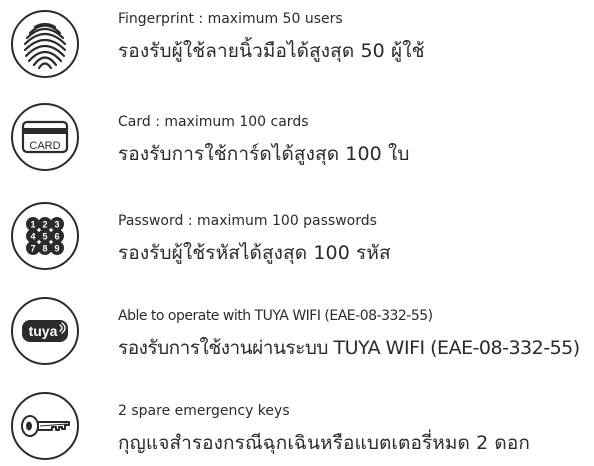 The image size is (594, 466). Describe the element at coordinates (32, 248) in the screenshot. I see `keypad-digit: 7` at that location.